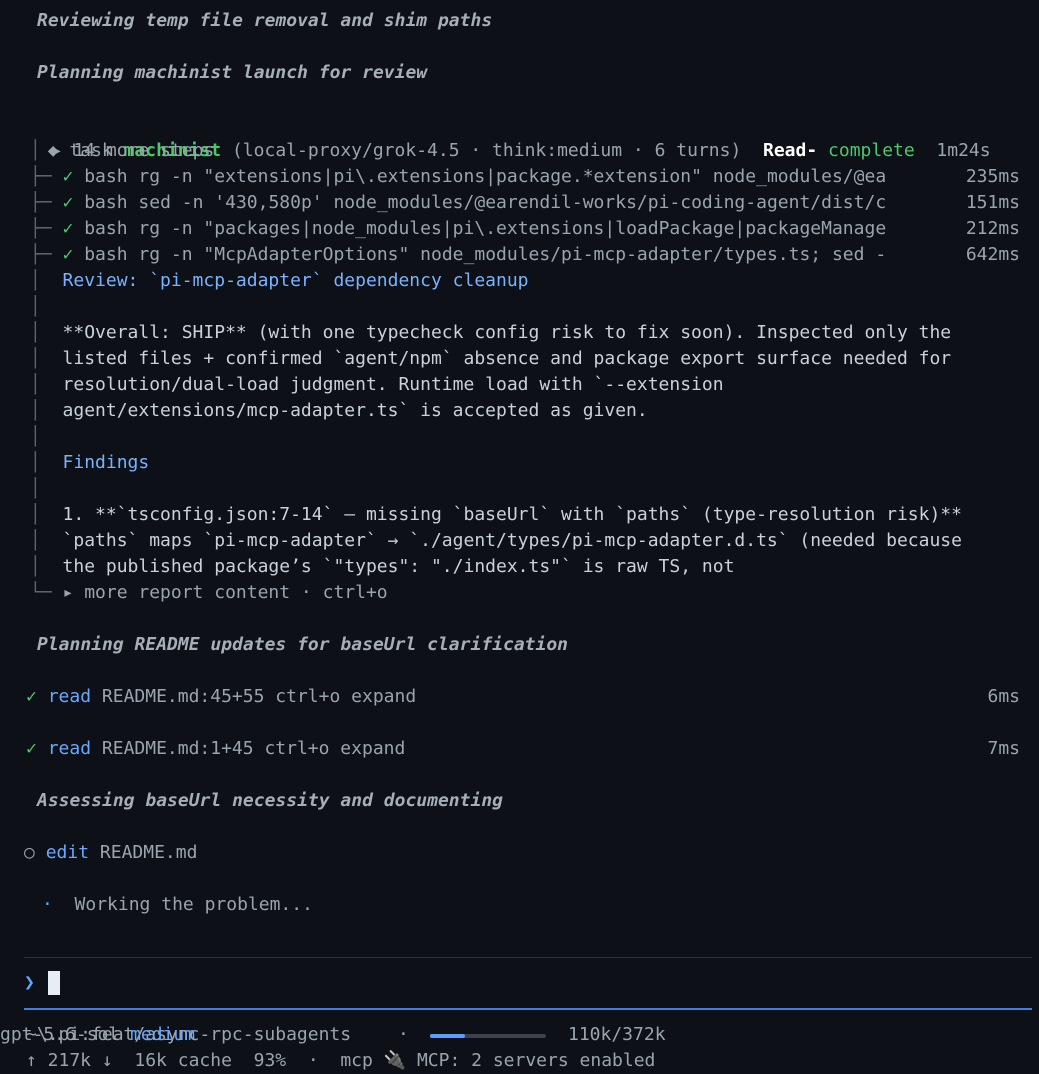 This screenshot has height=1074, width=1039. Describe the element at coordinates (528, 957) in the screenshot. I see `input-separator` at that location.